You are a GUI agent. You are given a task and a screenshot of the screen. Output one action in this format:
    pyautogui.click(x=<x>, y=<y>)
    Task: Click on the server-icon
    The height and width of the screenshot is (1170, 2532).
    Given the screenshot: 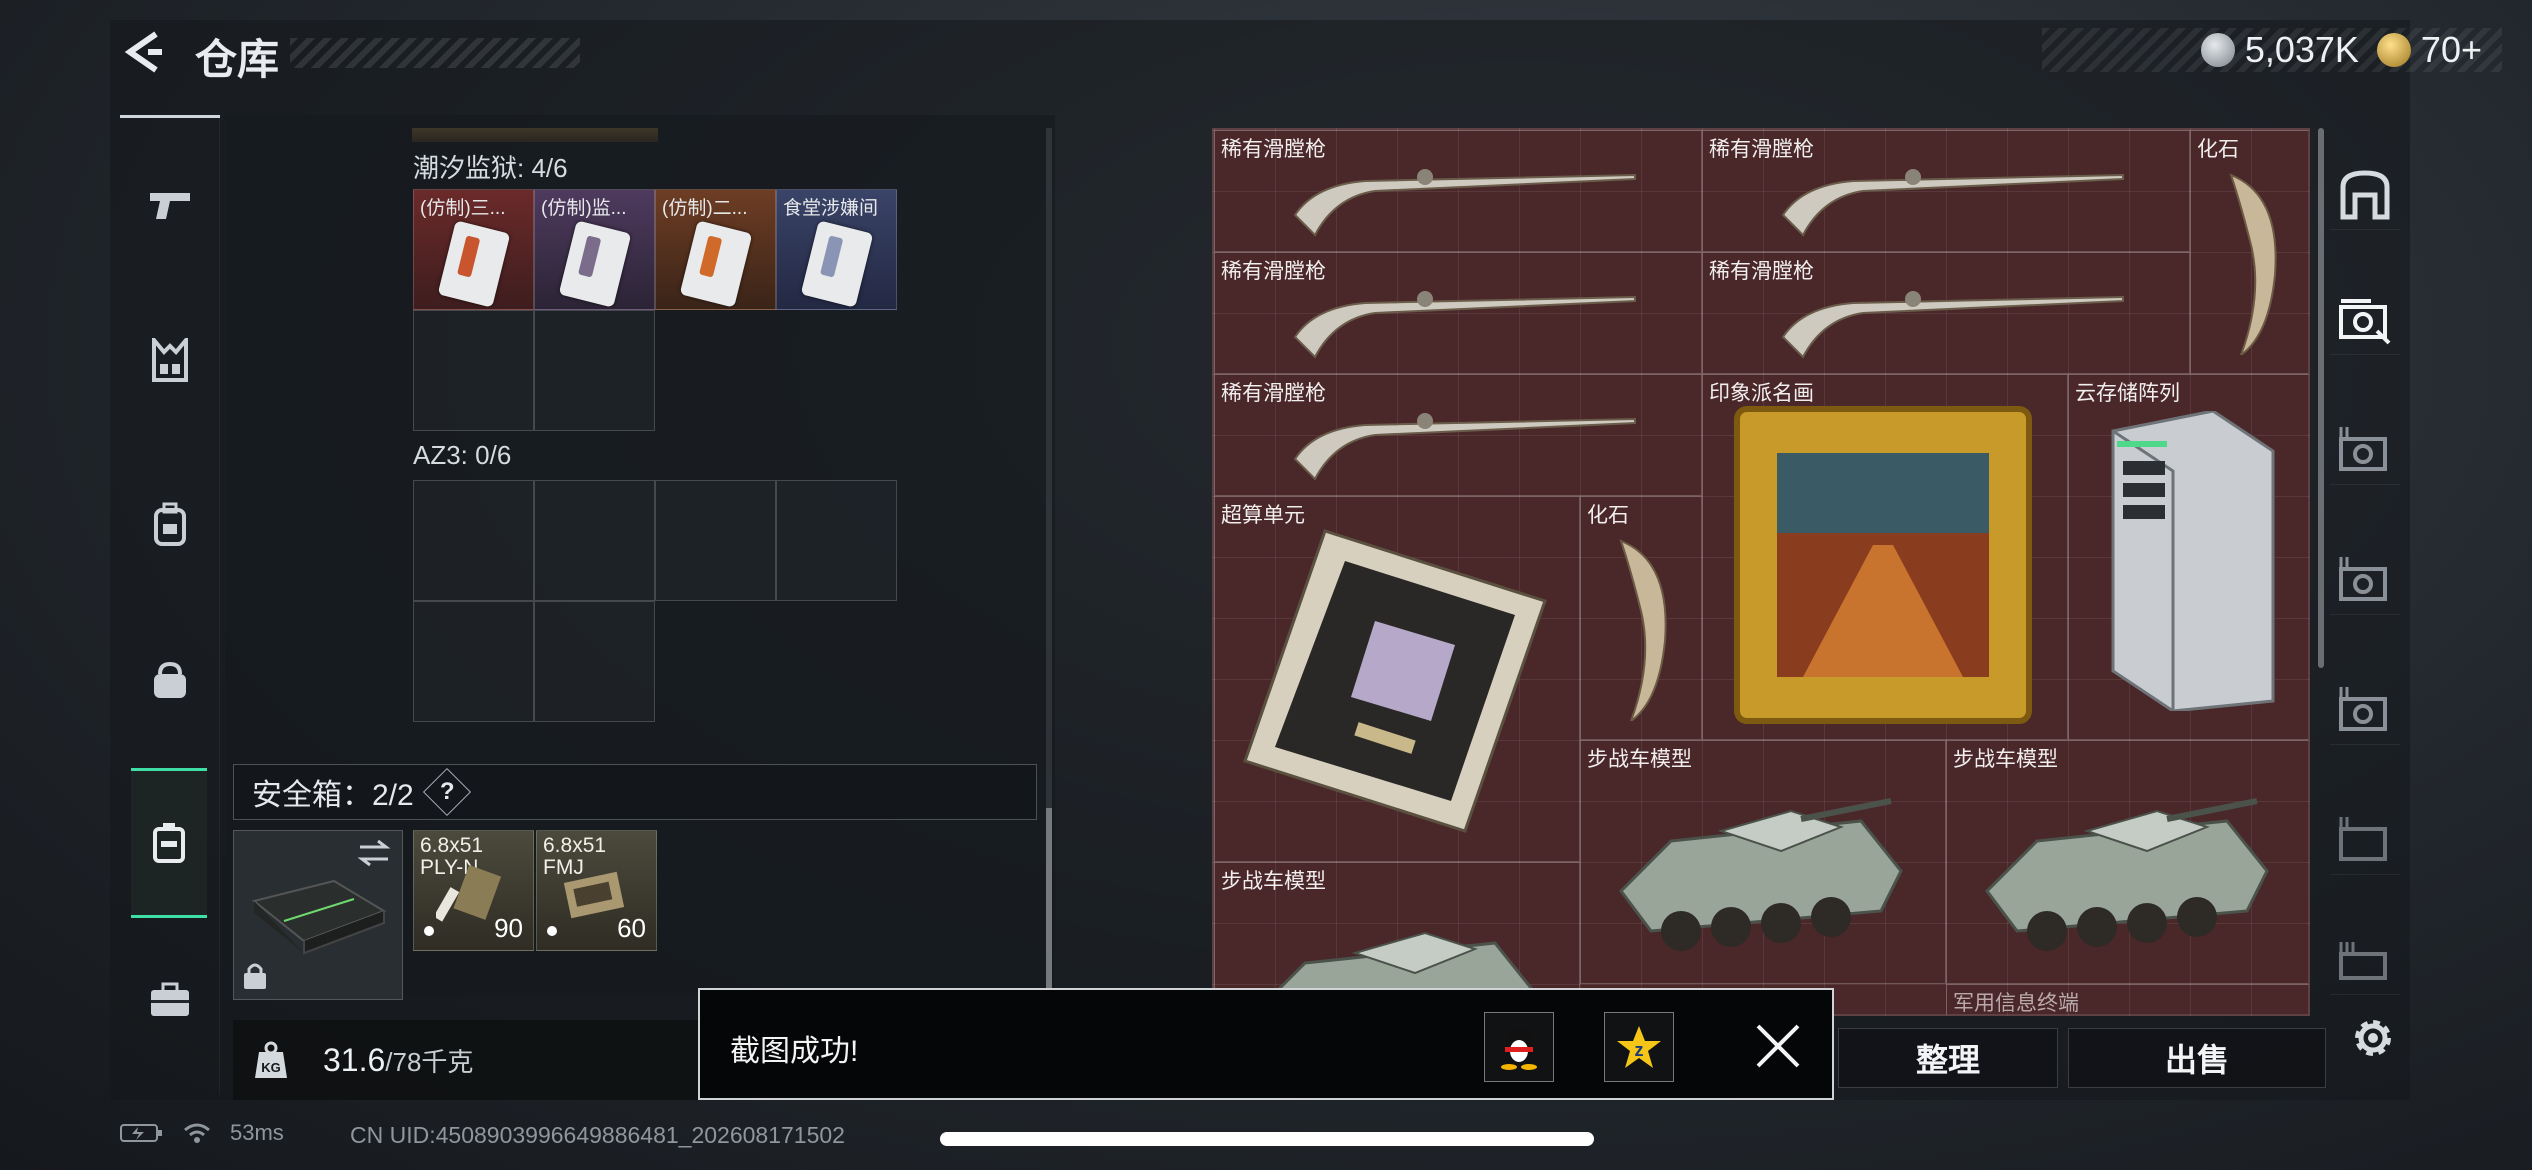 What is the action you would take?
    pyautogui.click(x=2193, y=561)
    